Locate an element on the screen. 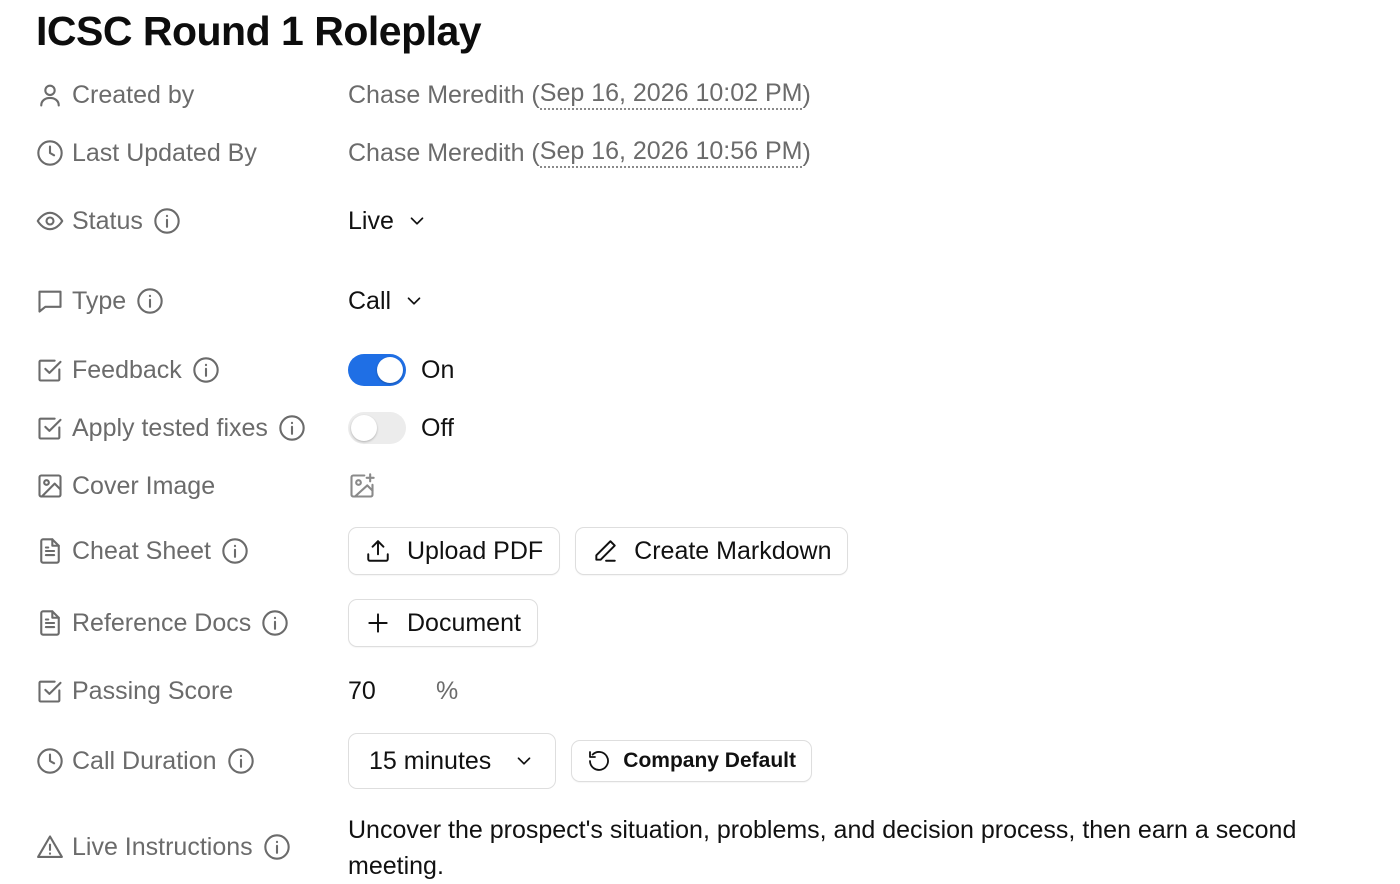 The width and height of the screenshot is (1400, 884). call-duration-controls: 15 minutes Company Default is located at coordinates (580, 761).